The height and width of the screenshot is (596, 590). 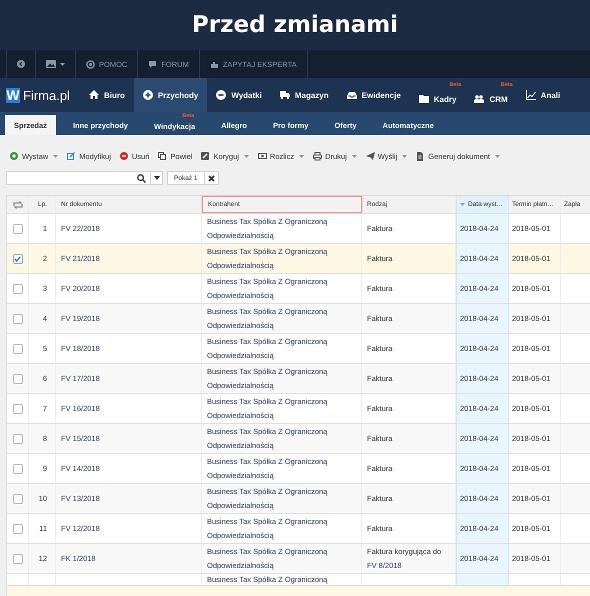 I want to click on folder-icon, so click(x=423, y=99).